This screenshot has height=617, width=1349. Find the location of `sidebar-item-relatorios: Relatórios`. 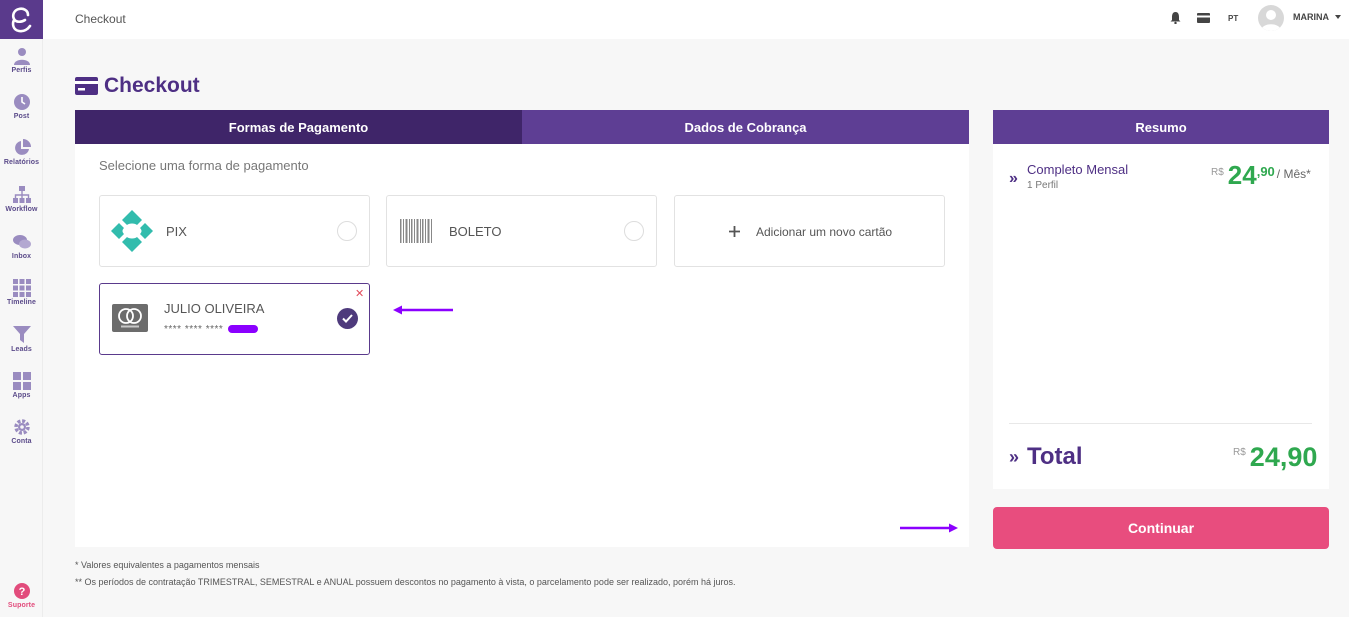

sidebar-item-relatorios: Relatórios is located at coordinates (21, 152).